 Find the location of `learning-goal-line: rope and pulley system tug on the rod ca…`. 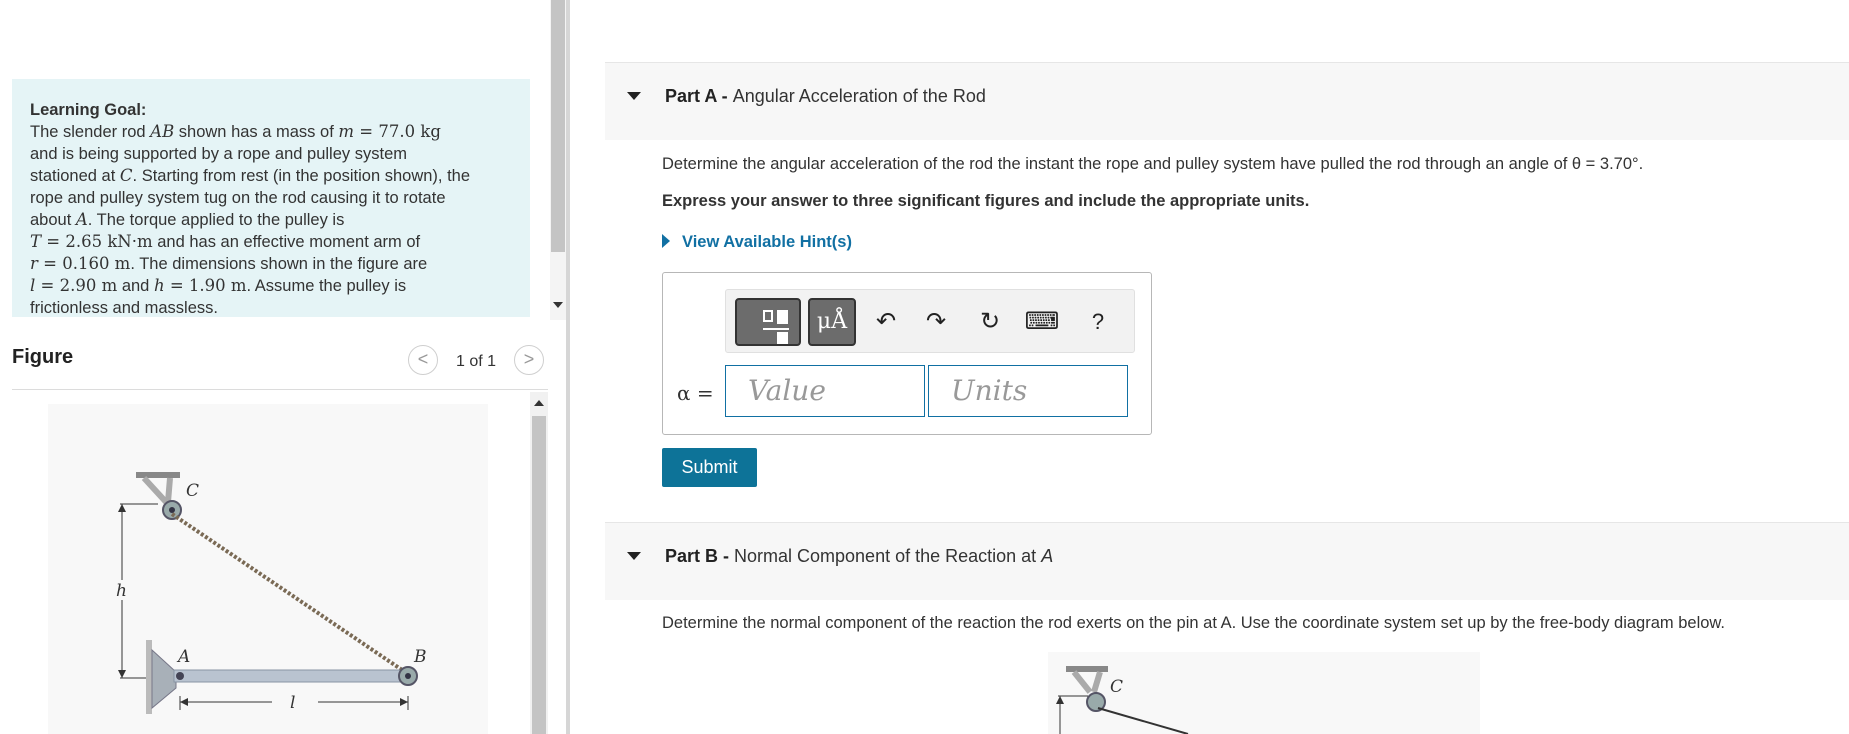

learning-goal-line: rope and pulley system tug on the rod ca… is located at coordinates (238, 198).